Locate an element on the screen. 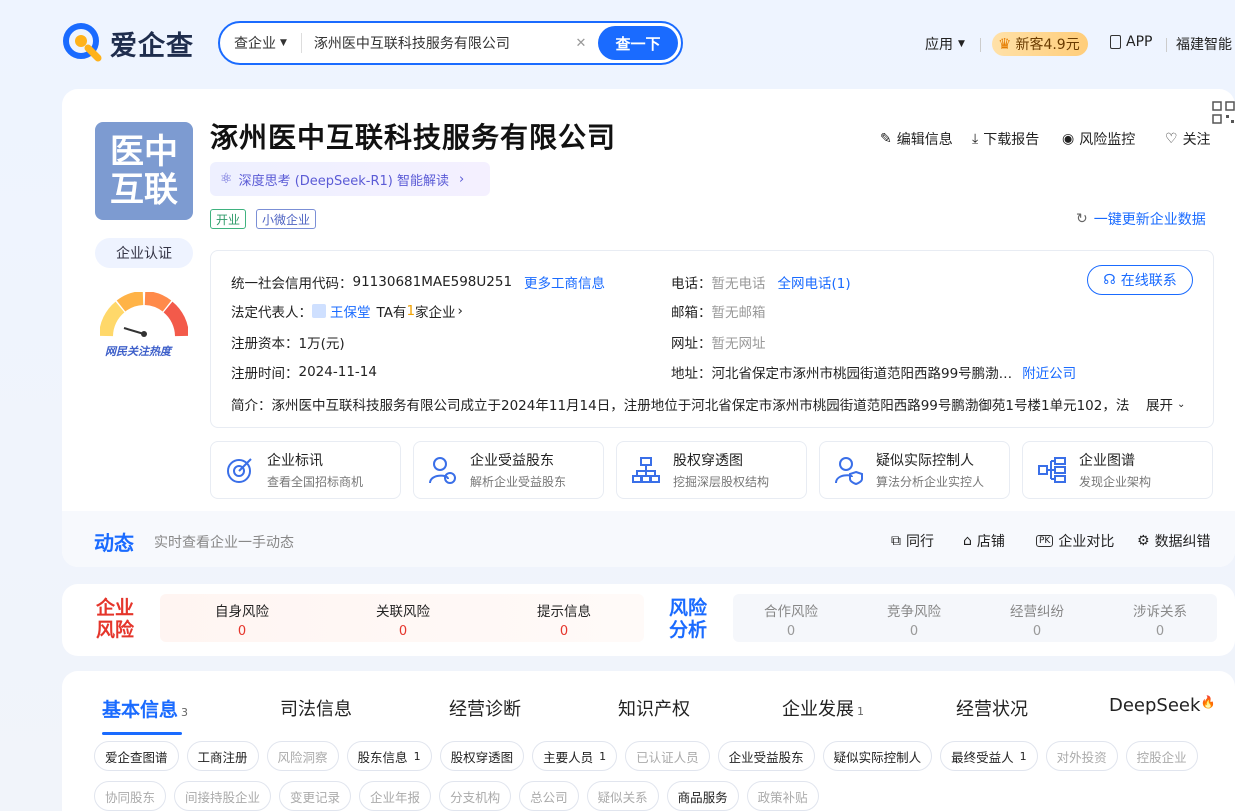  compare-label: 企业对比 is located at coordinates (1086, 542).